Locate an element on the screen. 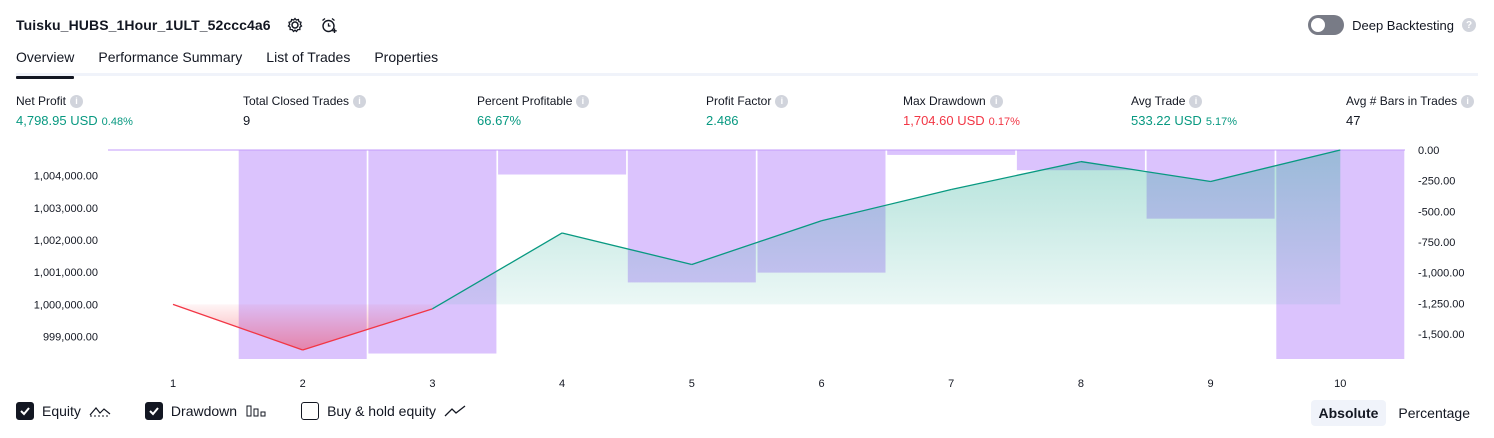 The height and width of the screenshot is (438, 1494). x-axis-tick-label: 5 is located at coordinates (692, 384).